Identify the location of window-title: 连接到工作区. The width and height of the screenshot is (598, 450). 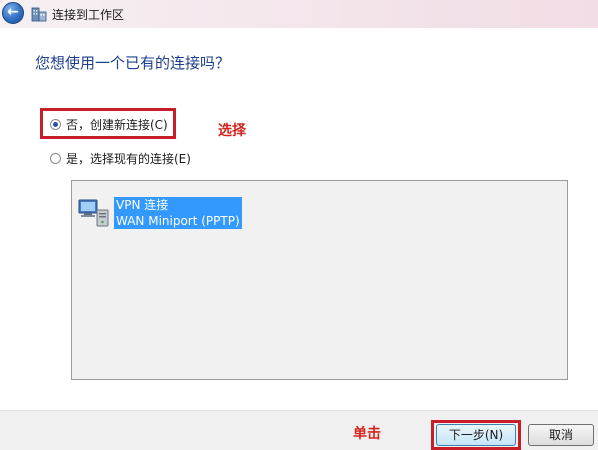
(88, 15).